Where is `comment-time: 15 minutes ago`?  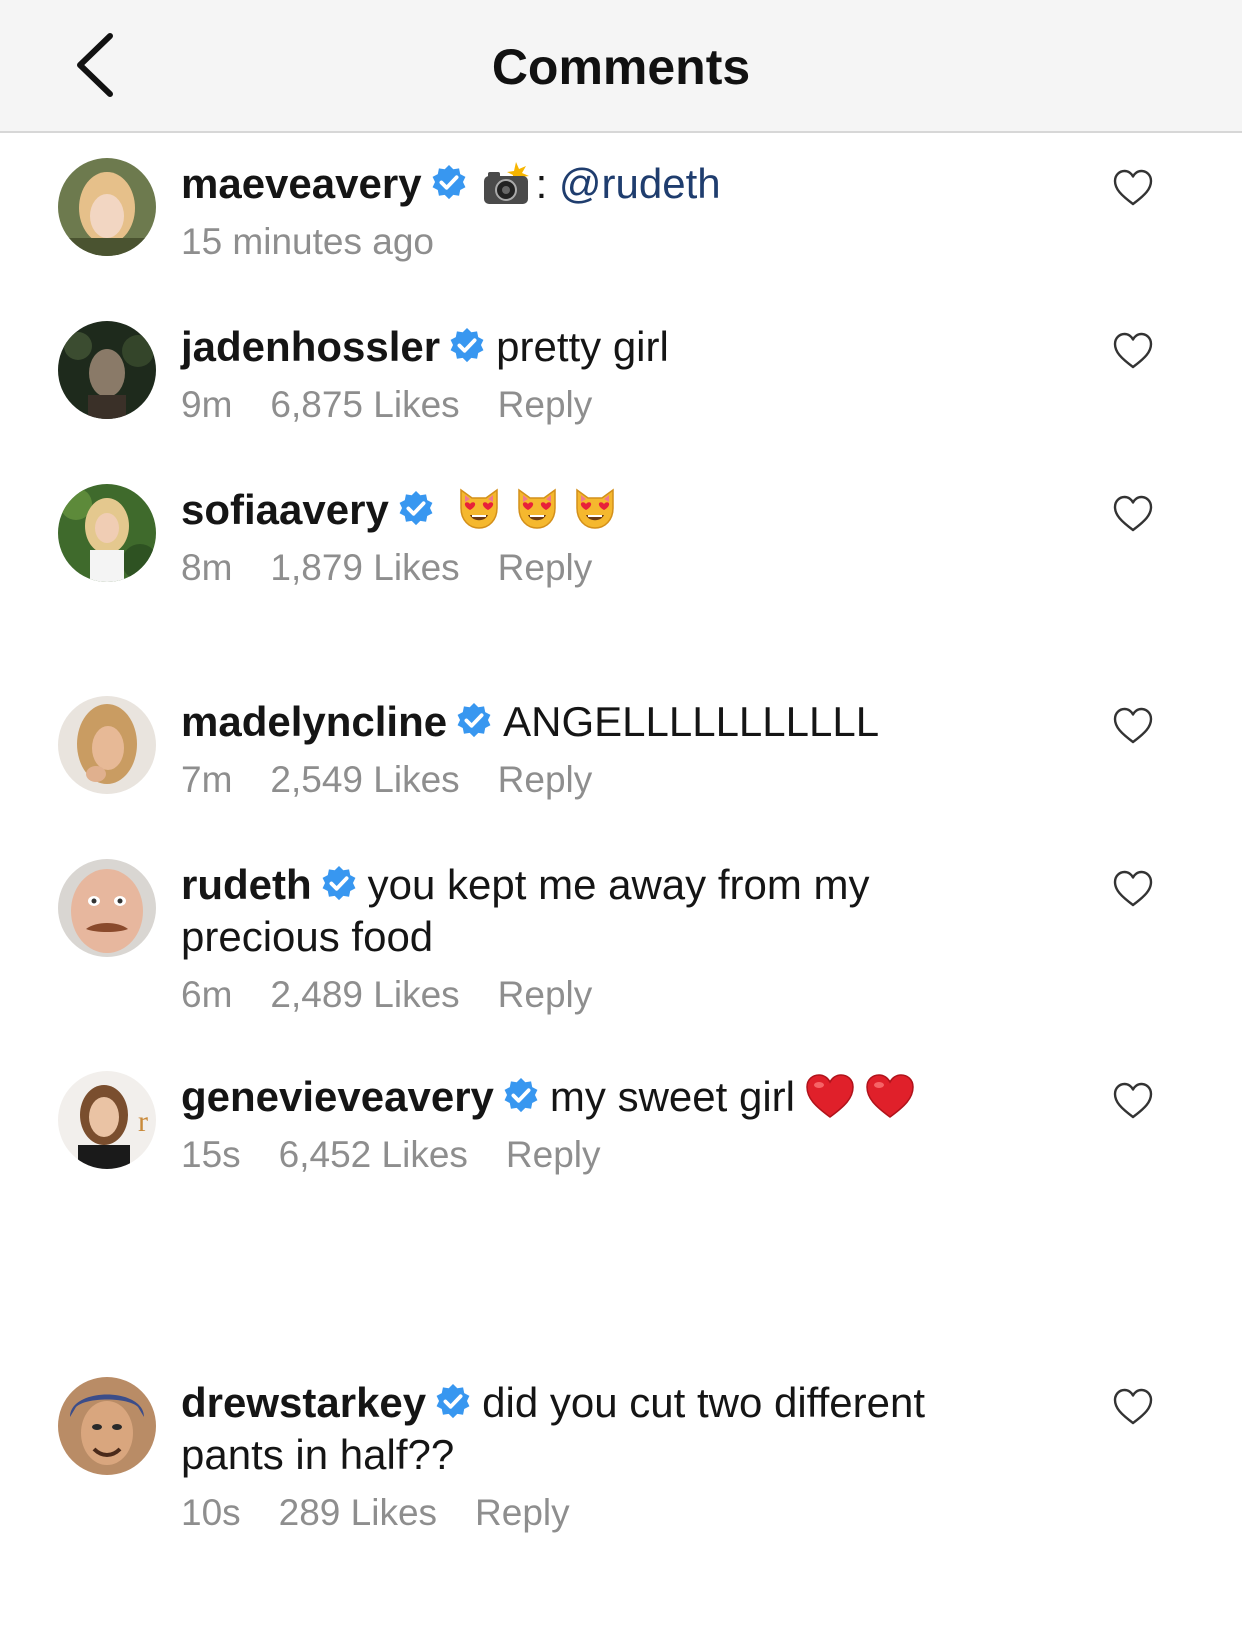 comment-time: 15 minutes ago is located at coordinates (308, 241).